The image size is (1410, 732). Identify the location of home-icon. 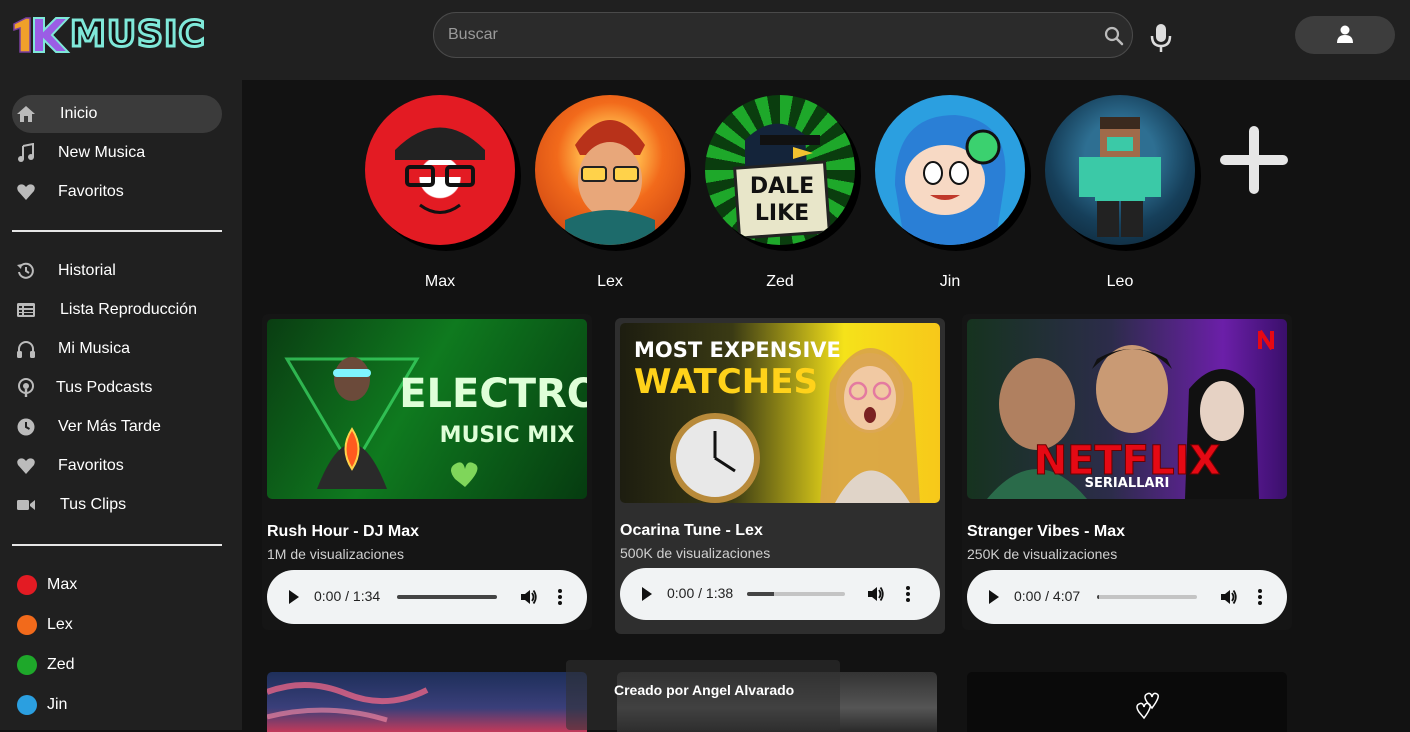
(26, 114).